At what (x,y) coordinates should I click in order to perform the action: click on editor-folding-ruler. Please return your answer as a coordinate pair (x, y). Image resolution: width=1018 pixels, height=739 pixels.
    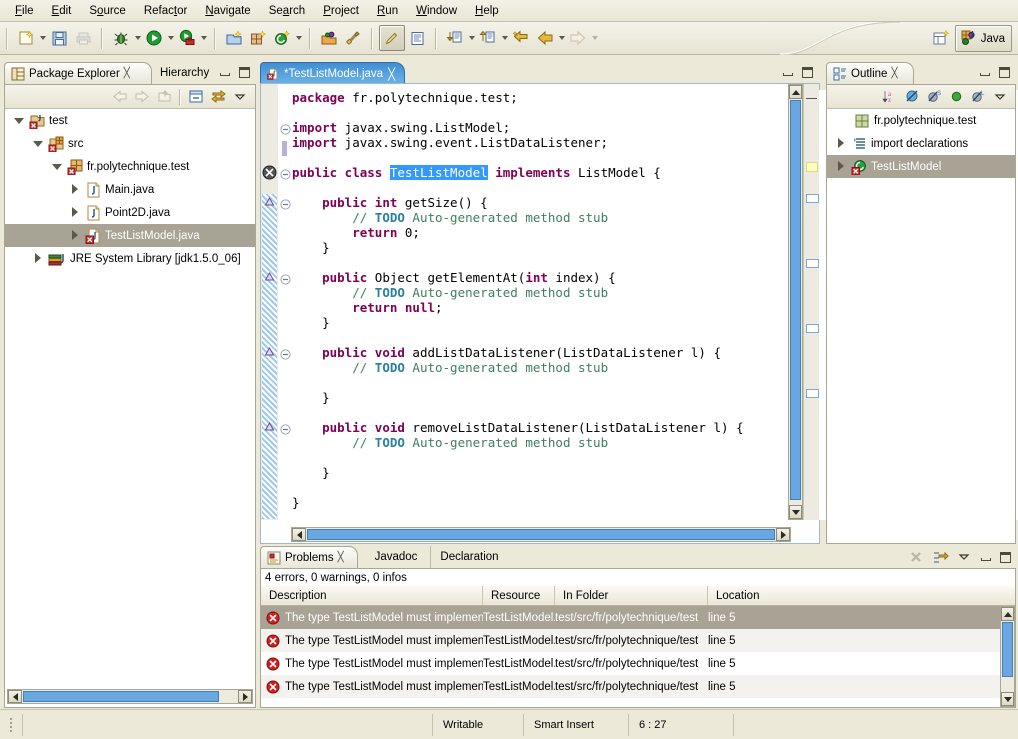
    Looking at the image, I should click on (285, 302).